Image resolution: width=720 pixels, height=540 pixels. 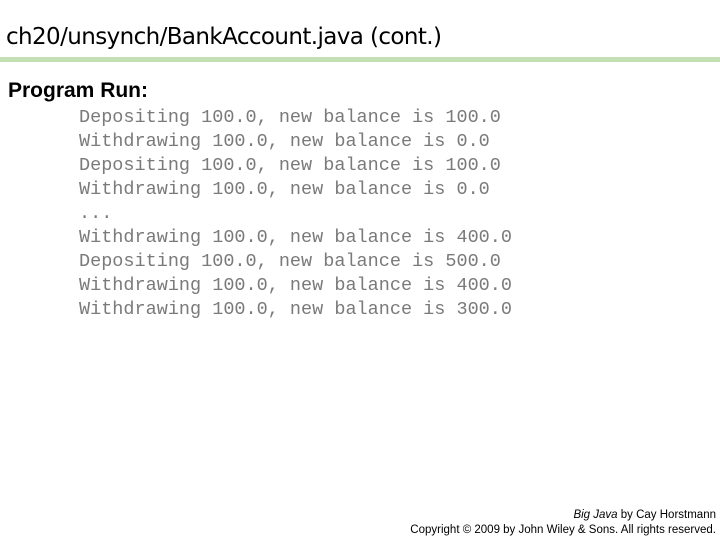 I want to click on output-line: Withdrawing 100.0, new balance is 300.0, so click(x=295, y=309).